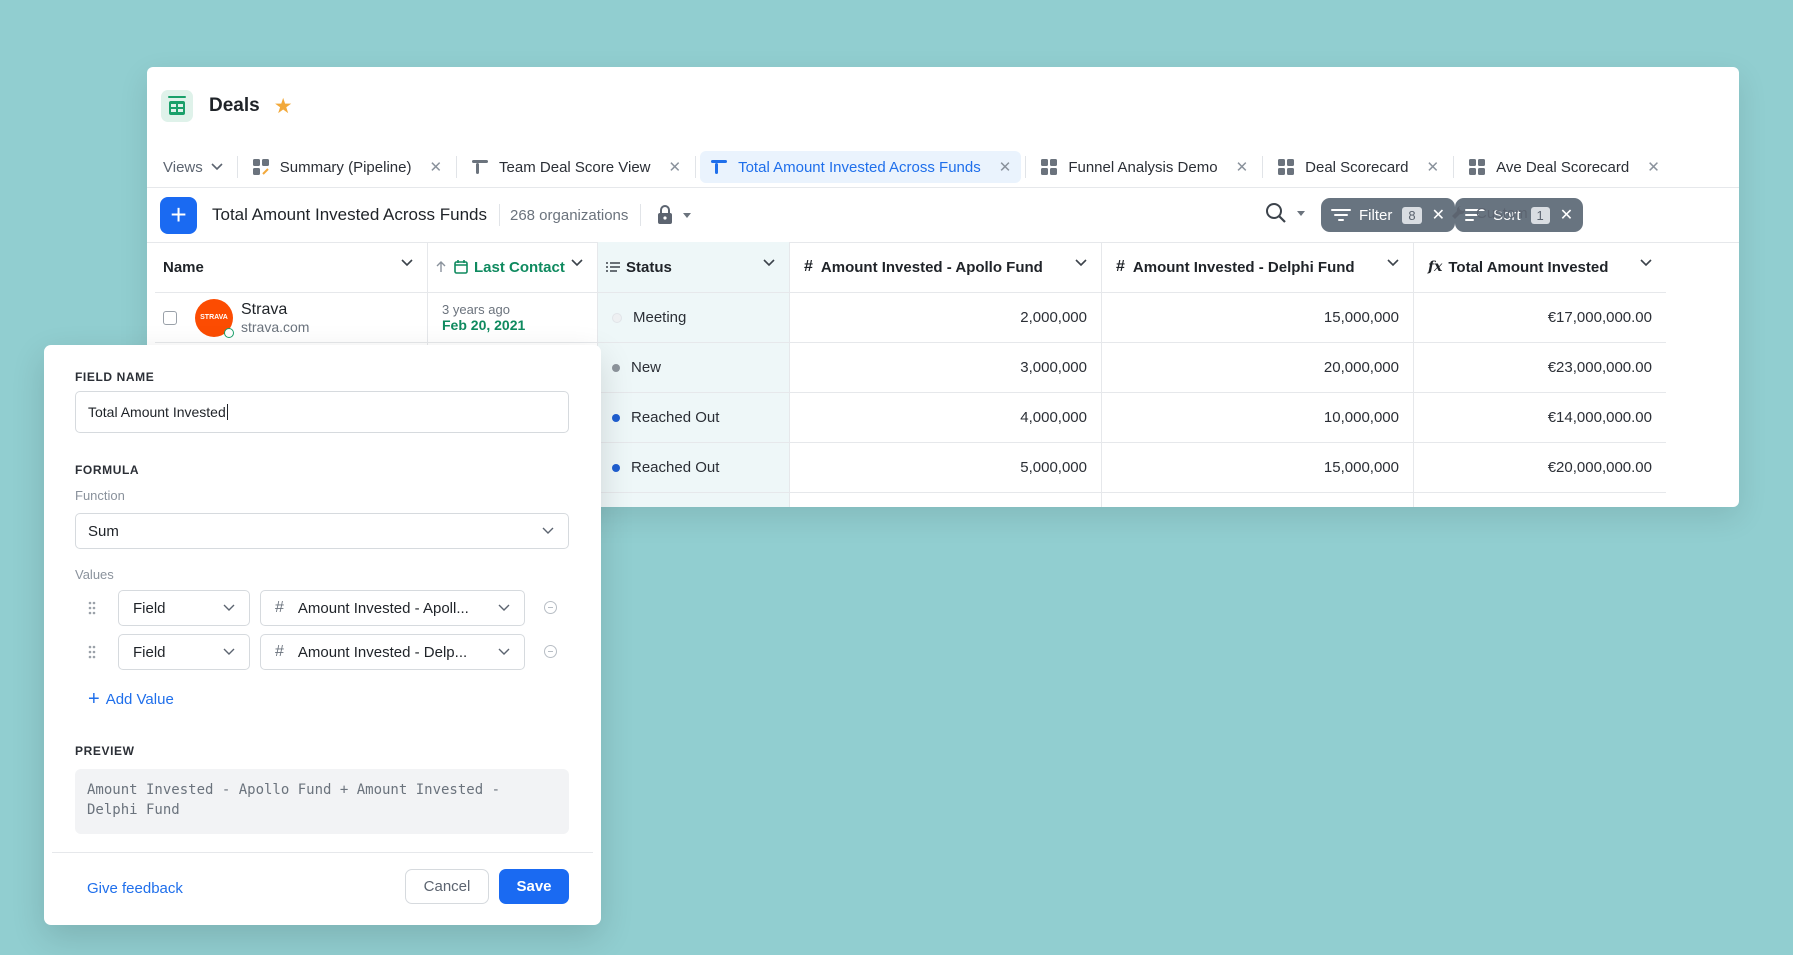 The image size is (1793, 955). Describe the element at coordinates (94, 699) in the screenshot. I see `plus-icon: +` at that location.